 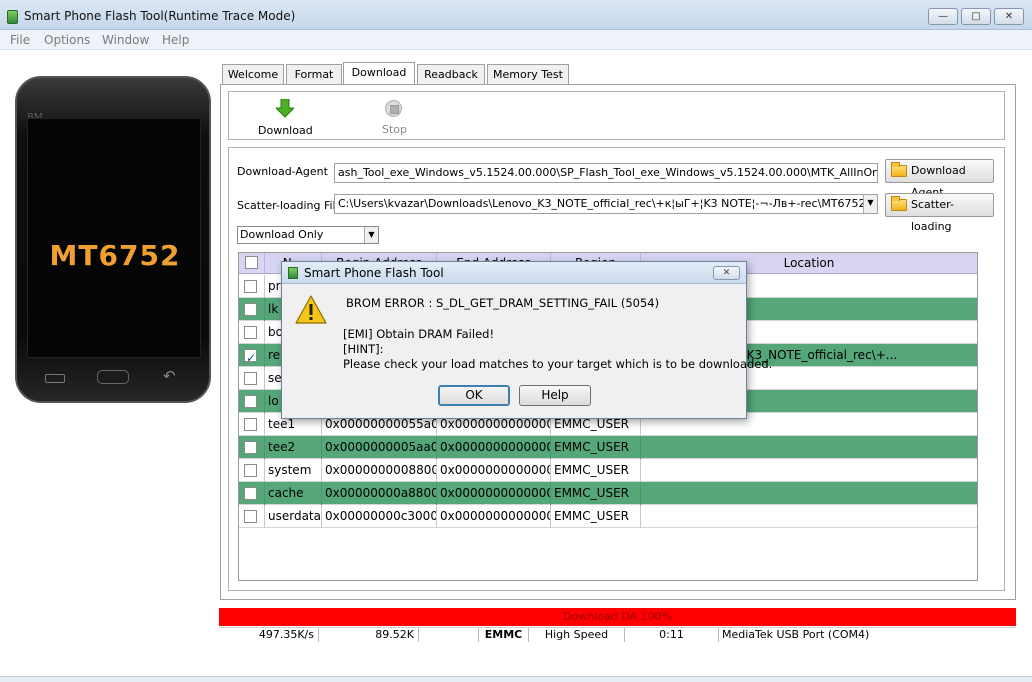 What do you see at coordinates (1009, 16) in the screenshot?
I see `close-button: ✕` at bounding box center [1009, 16].